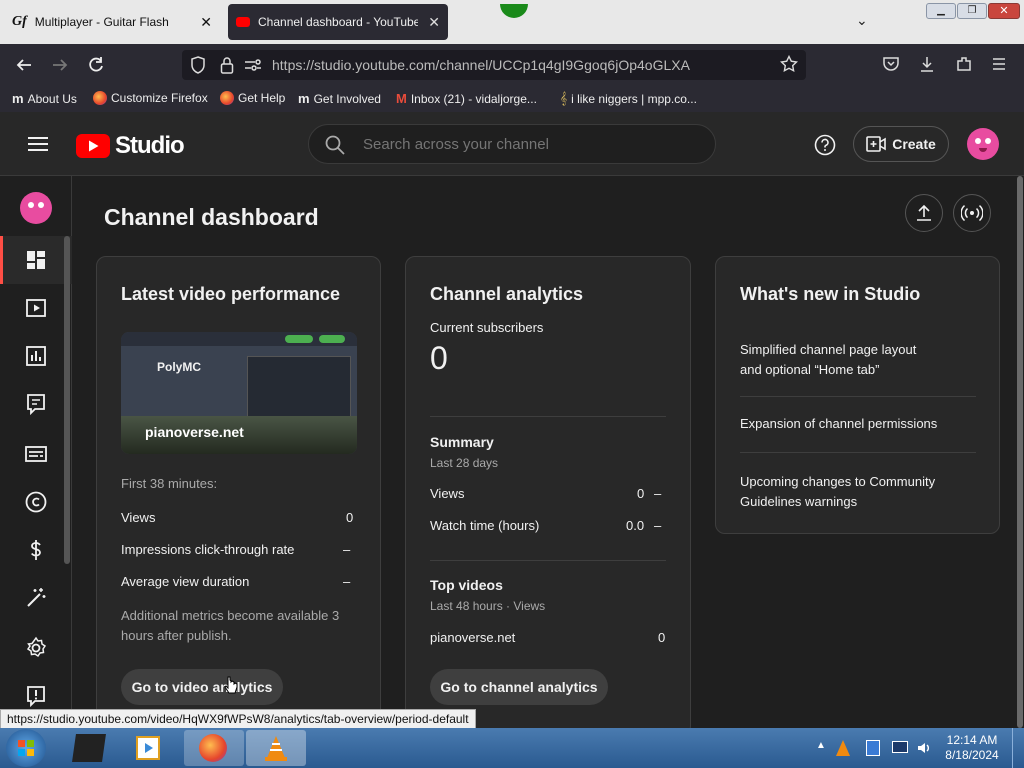 The width and height of the screenshot is (1024, 768). What do you see at coordinates (983, 144) in the screenshot?
I see `avatar` at bounding box center [983, 144].